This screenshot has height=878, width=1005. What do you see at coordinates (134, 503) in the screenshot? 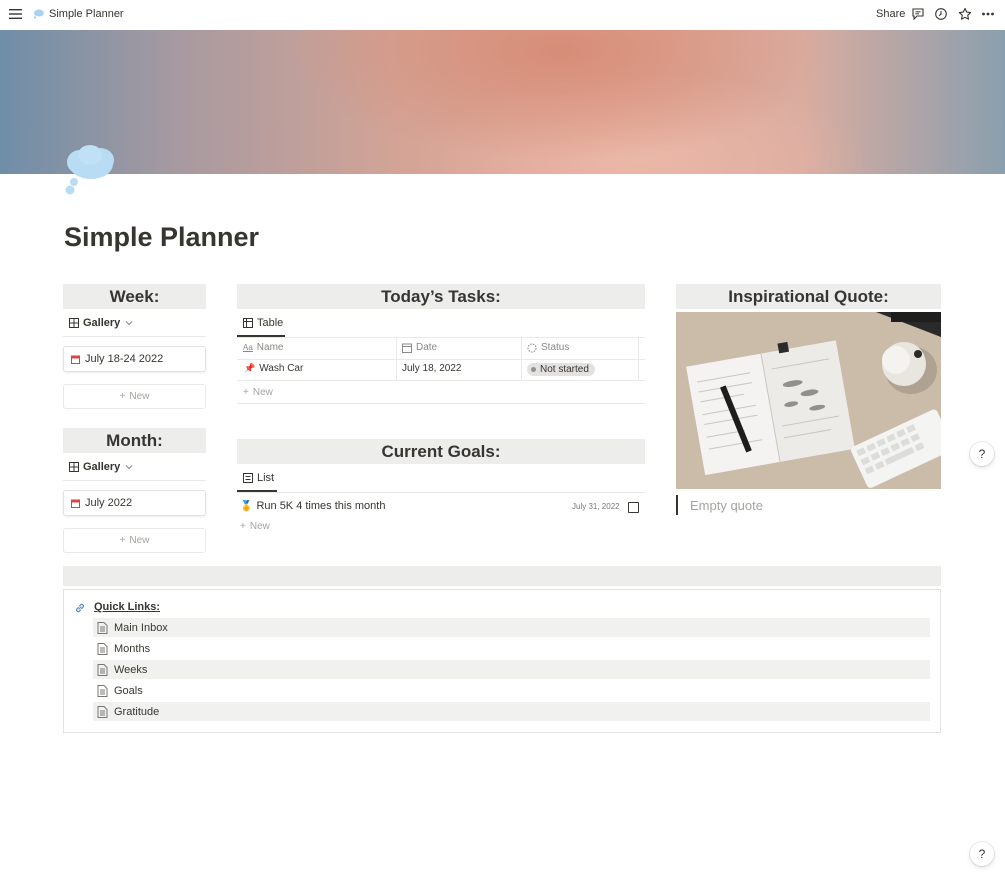
I see `month-card: July 2022` at bounding box center [134, 503].